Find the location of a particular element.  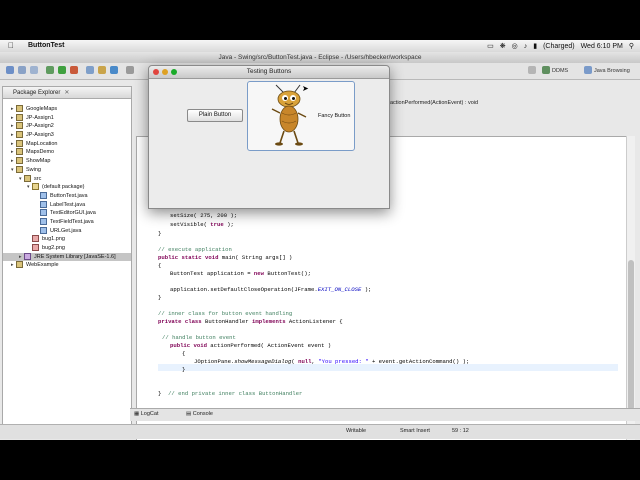

tree-item: ButtonTest.java is located at coordinates (67, 196).